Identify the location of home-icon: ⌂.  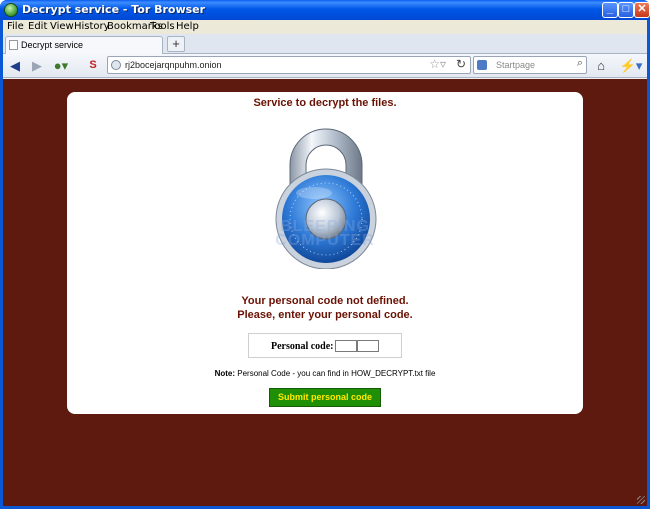
(601, 66).